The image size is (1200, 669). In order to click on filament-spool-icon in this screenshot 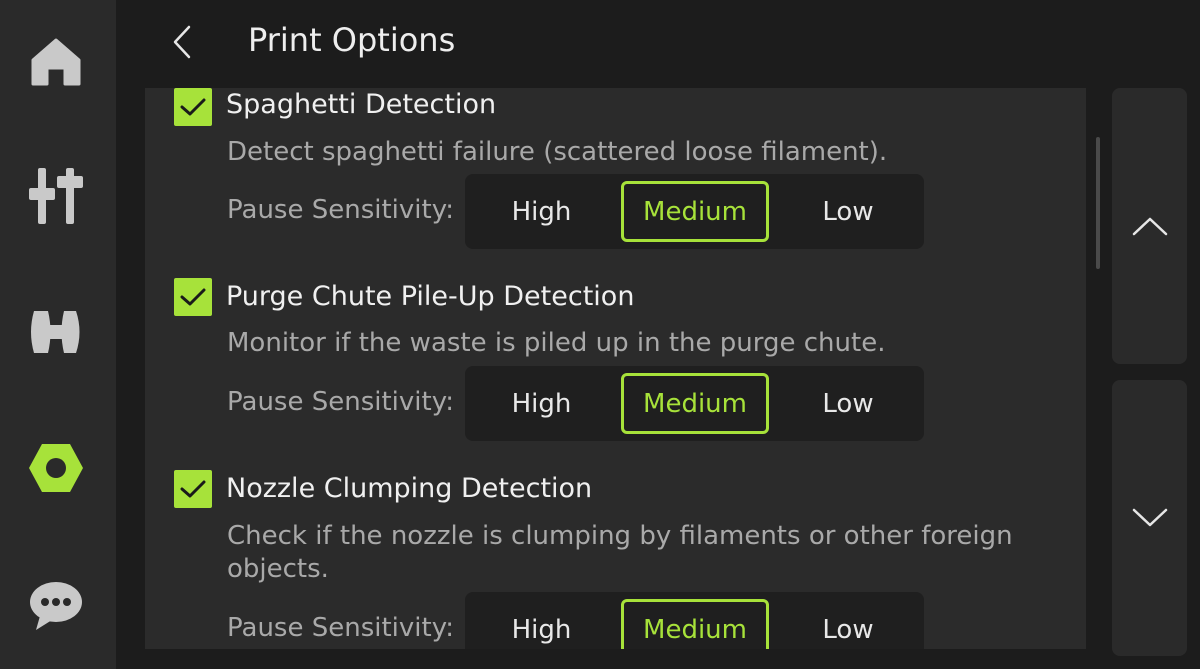, I will do `click(55, 332)`.